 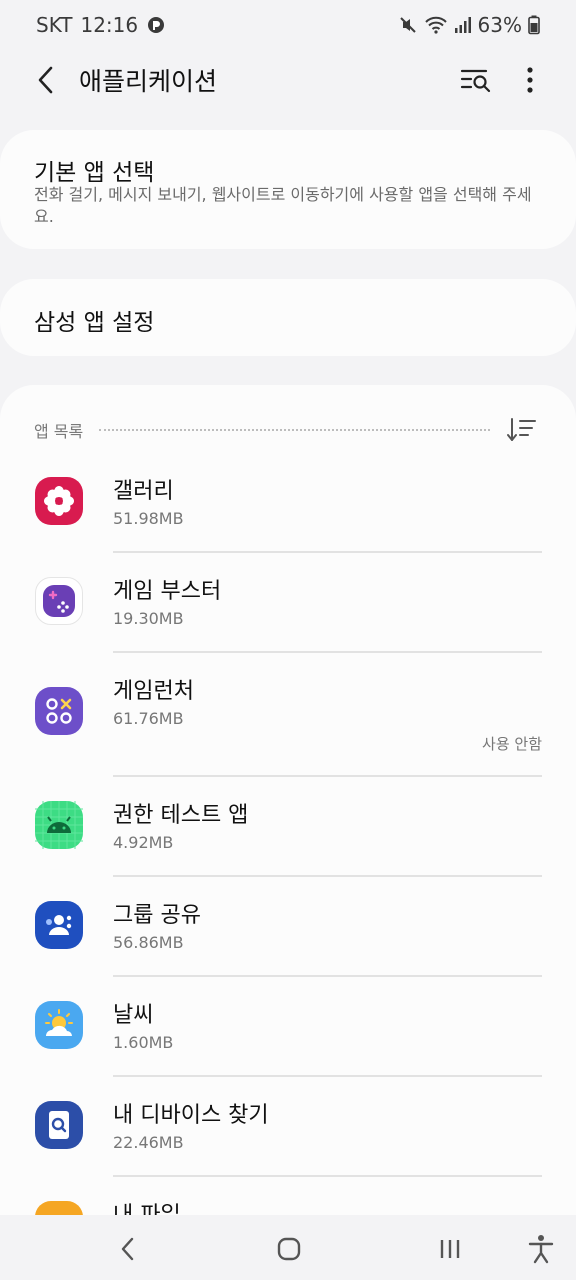 I want to click on nav-back-button, so click(x=128, y=1249).